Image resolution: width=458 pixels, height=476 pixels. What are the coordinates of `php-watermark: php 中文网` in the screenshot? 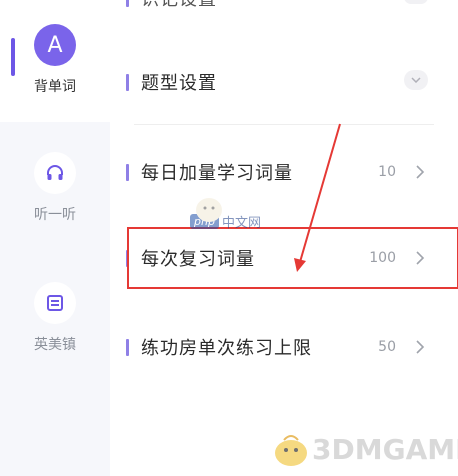 It's located at (225, 214).